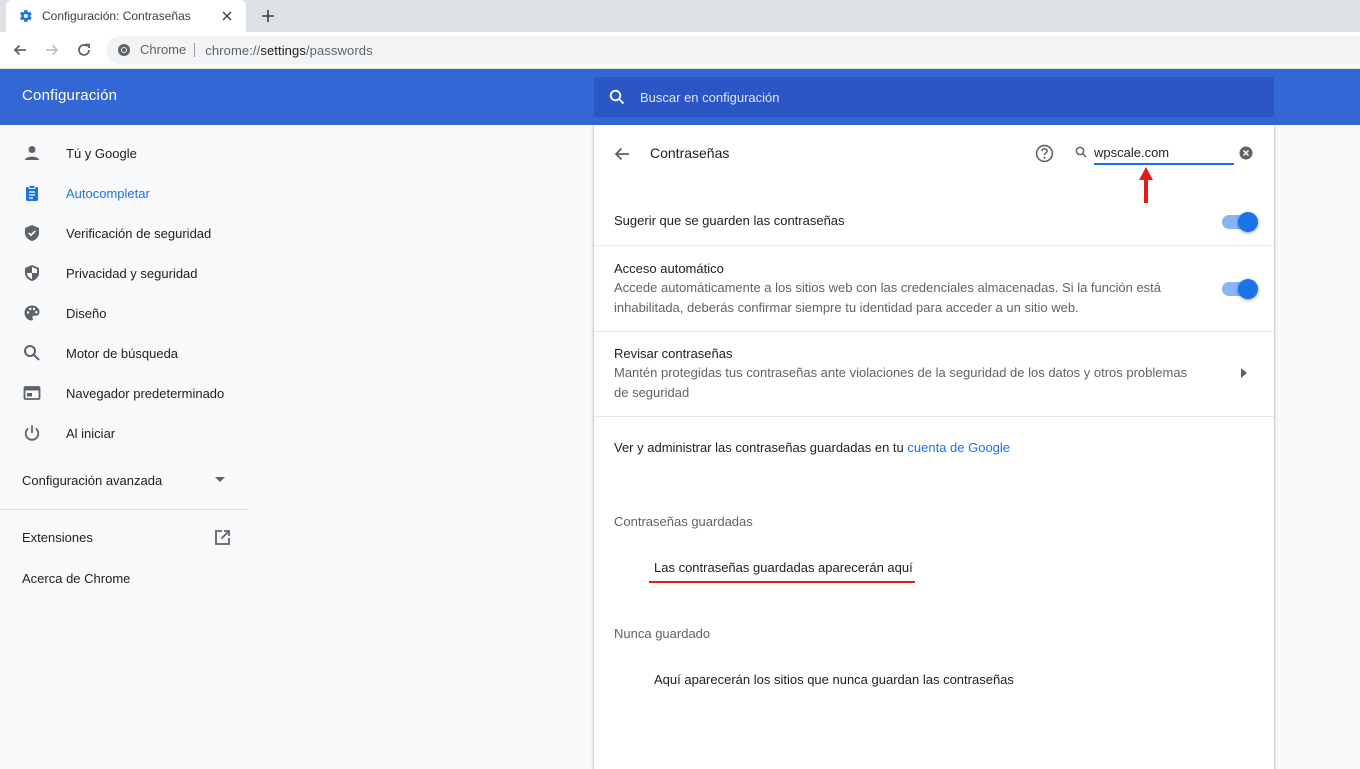  I want to click on auto-signin-label: Acceso automático, so click(669, 268).